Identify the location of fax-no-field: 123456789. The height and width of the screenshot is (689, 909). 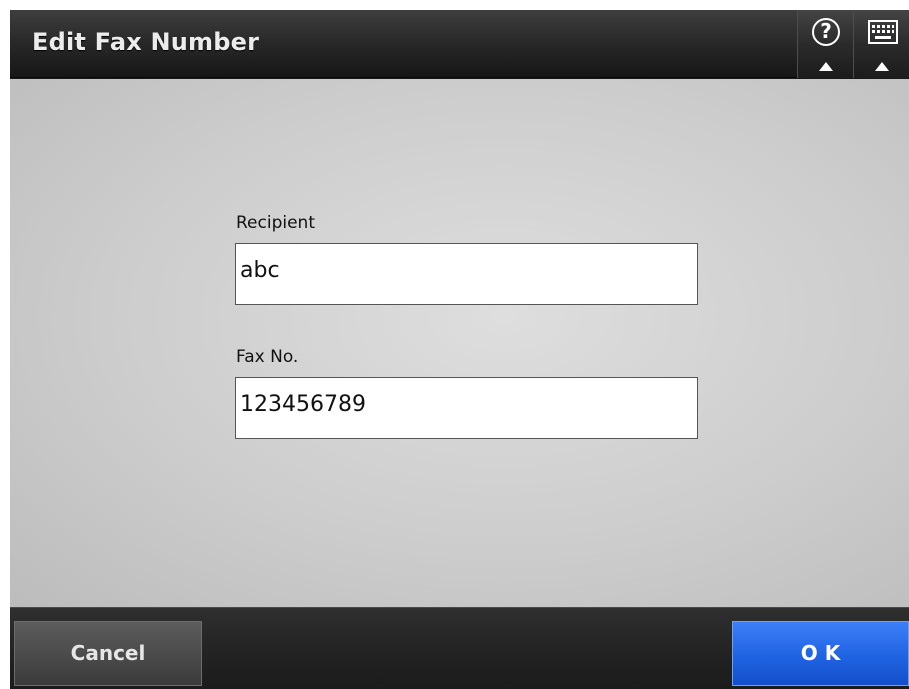
(466, 408).